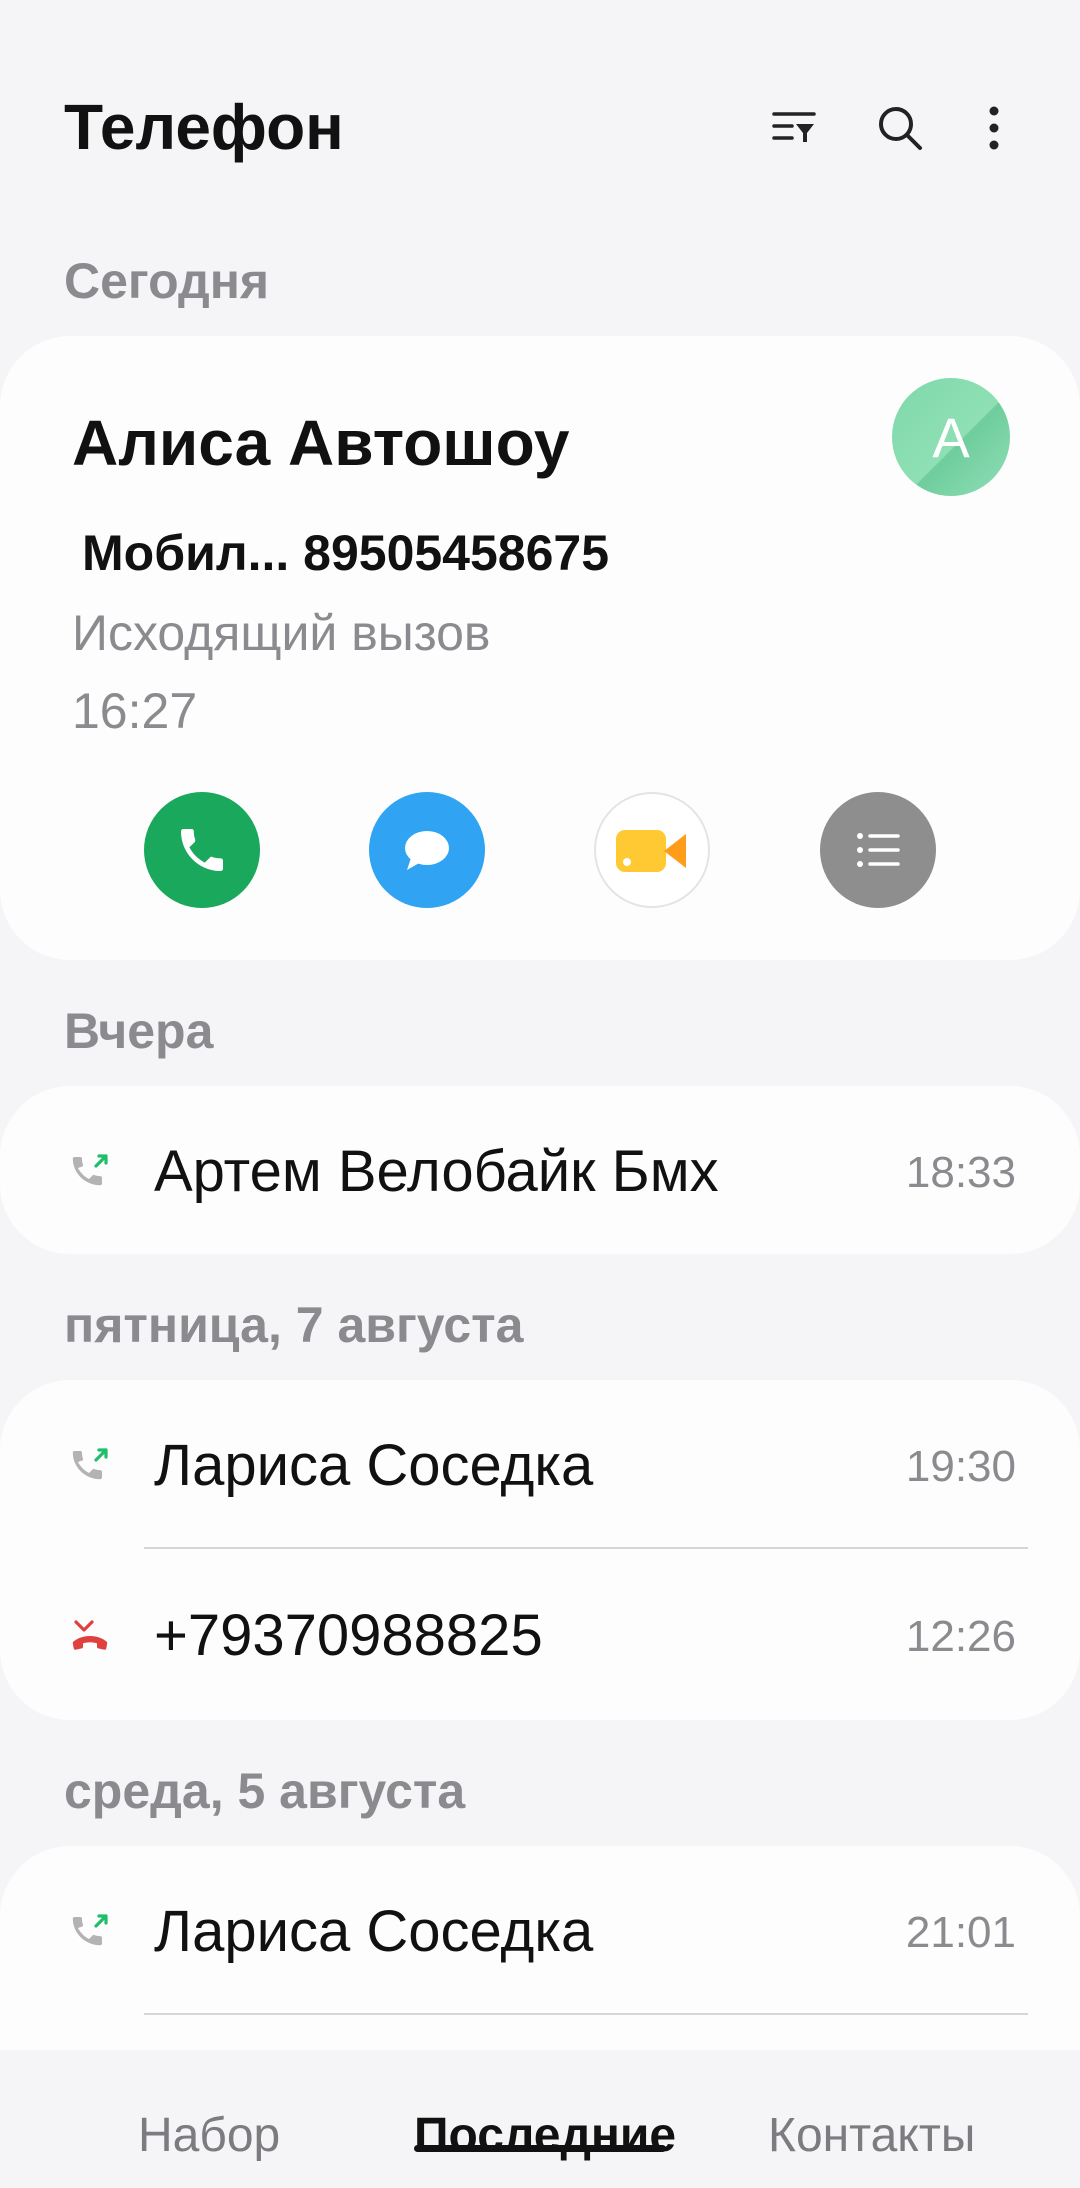 Image resolution: width=1080 pixels, height=2188 pixels. I want to click on rejected-call-icon, so click(90, 1635).